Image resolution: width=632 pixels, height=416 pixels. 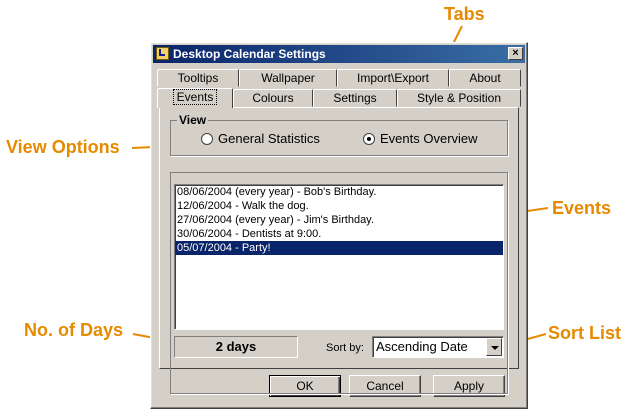 I want to click on tab-tooltips: Tooltips, so click(x=198, y=78).